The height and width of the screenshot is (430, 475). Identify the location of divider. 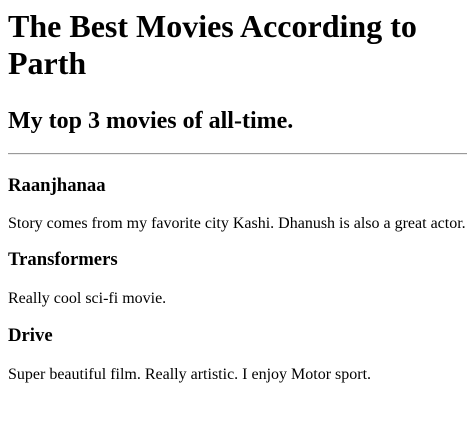
(237, 154).